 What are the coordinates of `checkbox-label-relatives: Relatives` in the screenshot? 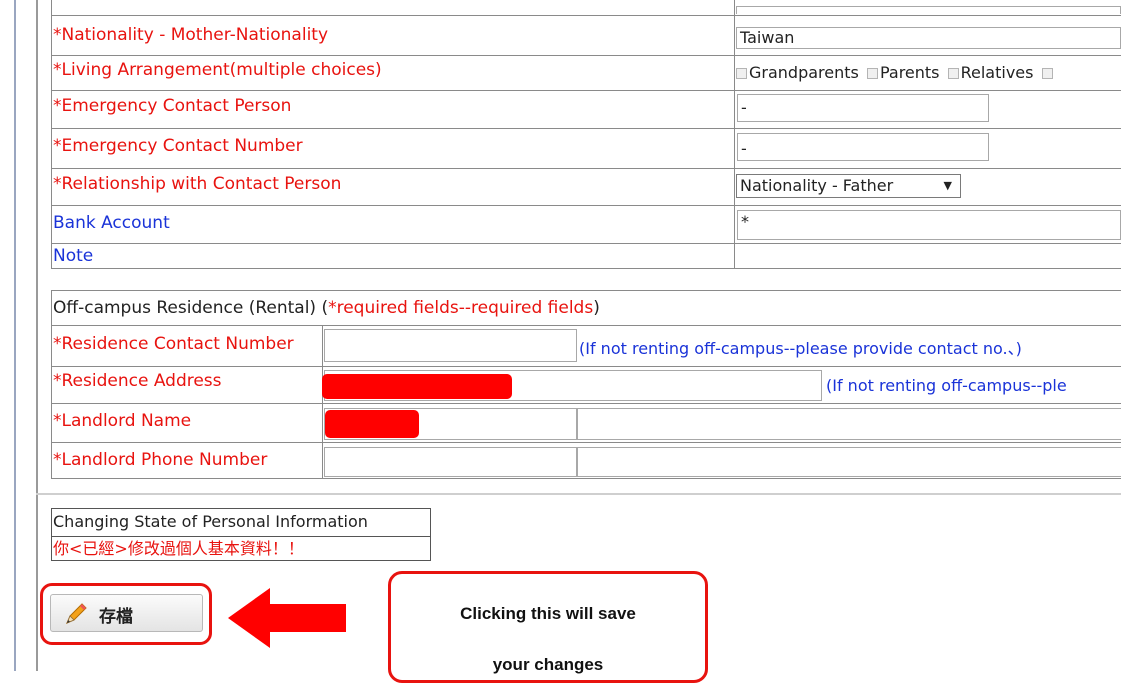 It's located at (997, 72).